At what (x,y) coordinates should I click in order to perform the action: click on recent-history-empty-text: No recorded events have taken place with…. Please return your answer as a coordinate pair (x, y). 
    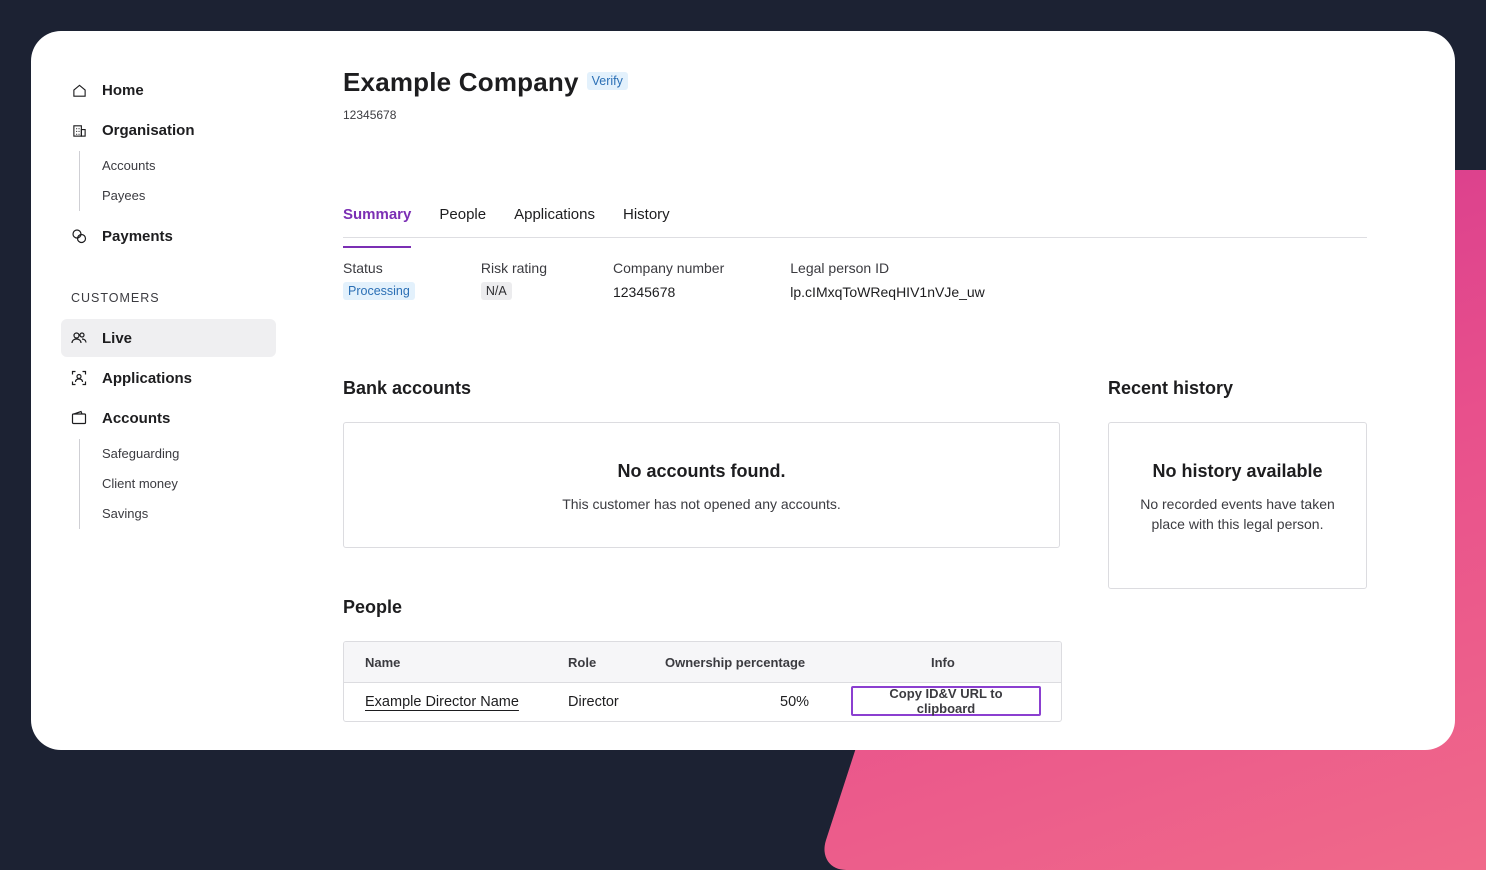
    Looking at the image, I should click on (1237, 514).